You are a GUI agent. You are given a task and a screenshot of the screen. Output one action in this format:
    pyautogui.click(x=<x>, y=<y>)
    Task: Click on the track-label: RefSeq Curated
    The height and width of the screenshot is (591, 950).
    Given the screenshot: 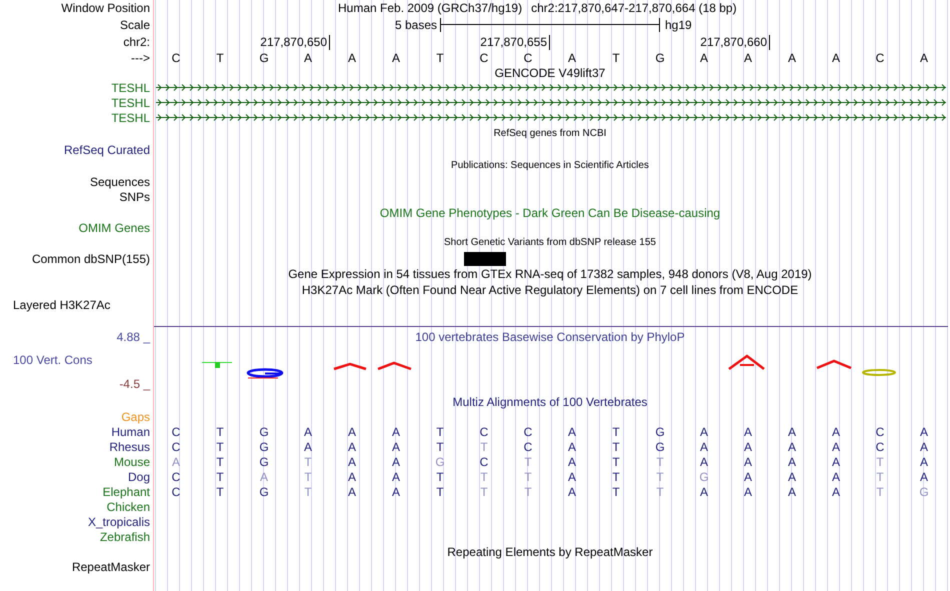 What is the action you would take?
    pyautogui.click(x=107, y=149)
    